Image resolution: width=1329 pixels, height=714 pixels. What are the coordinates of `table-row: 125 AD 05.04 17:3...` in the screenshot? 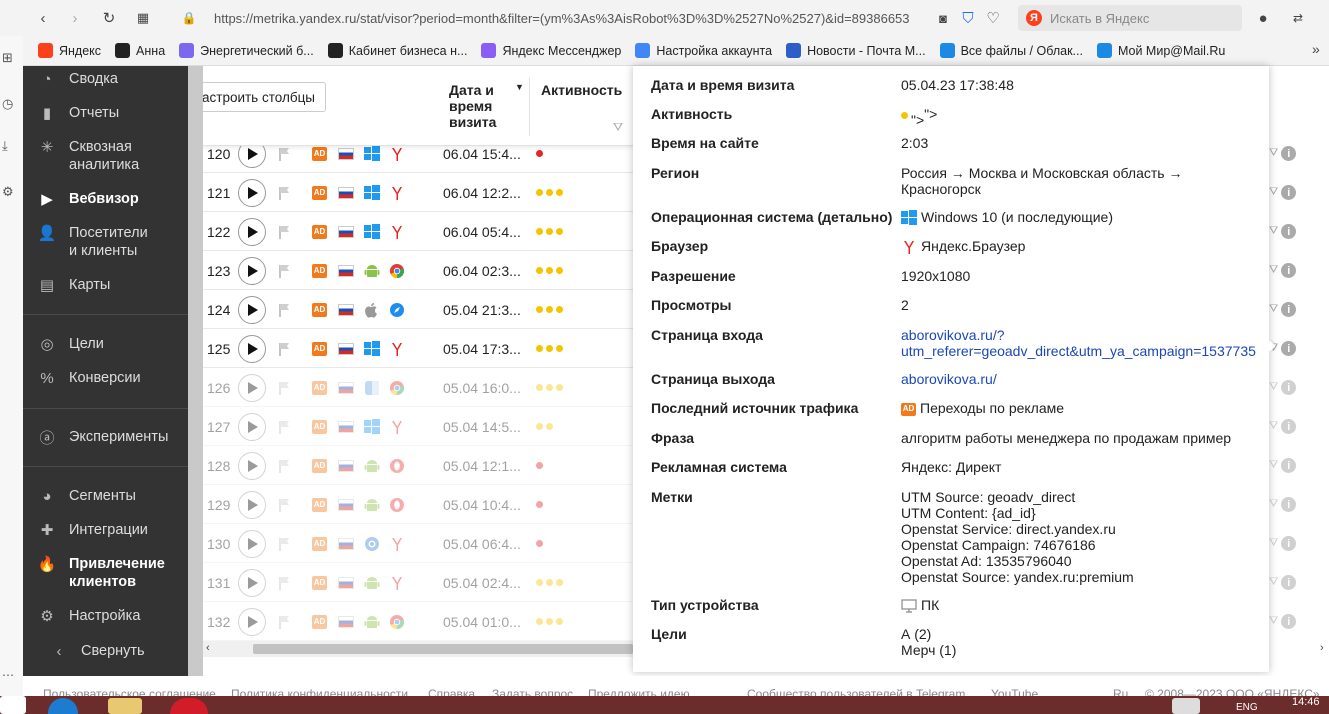 It's located at (418, 348).